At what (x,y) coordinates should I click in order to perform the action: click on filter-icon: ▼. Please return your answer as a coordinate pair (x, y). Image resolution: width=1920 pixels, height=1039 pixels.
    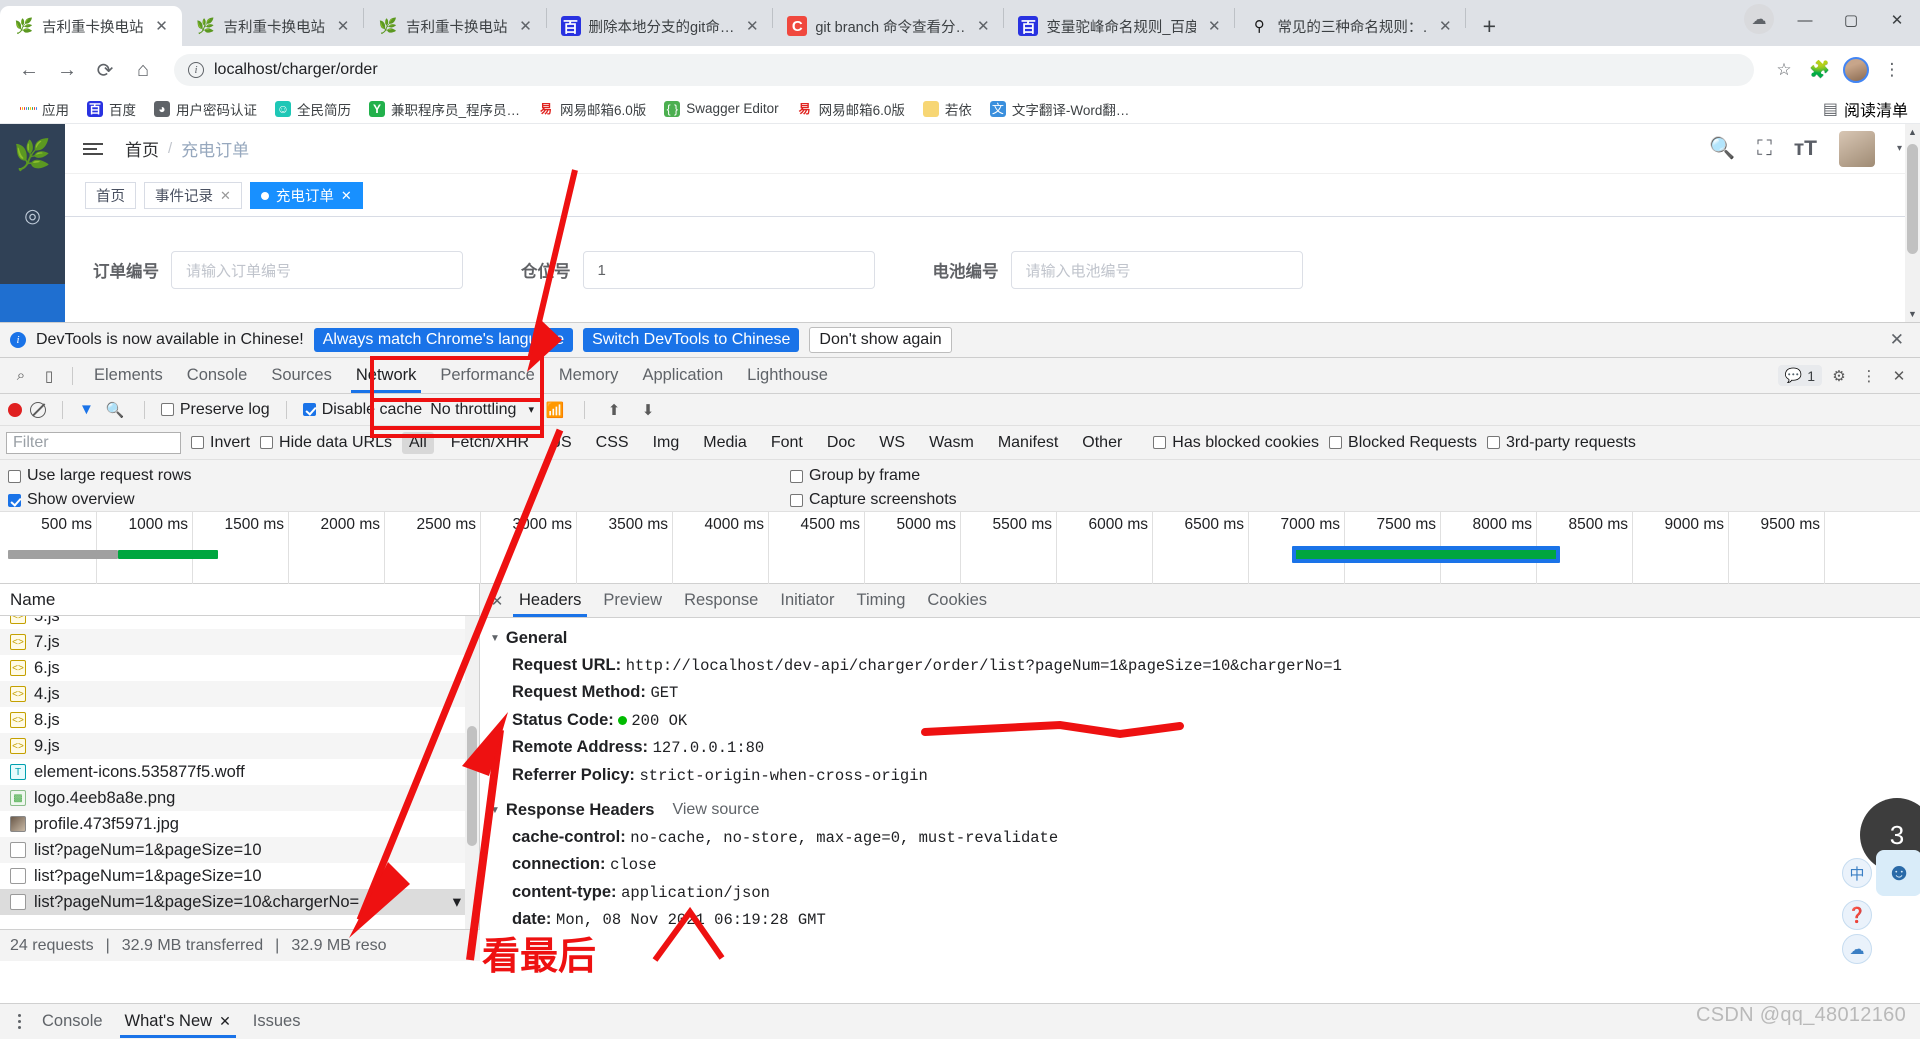
    Looking at the image, I should click on (86, 409).